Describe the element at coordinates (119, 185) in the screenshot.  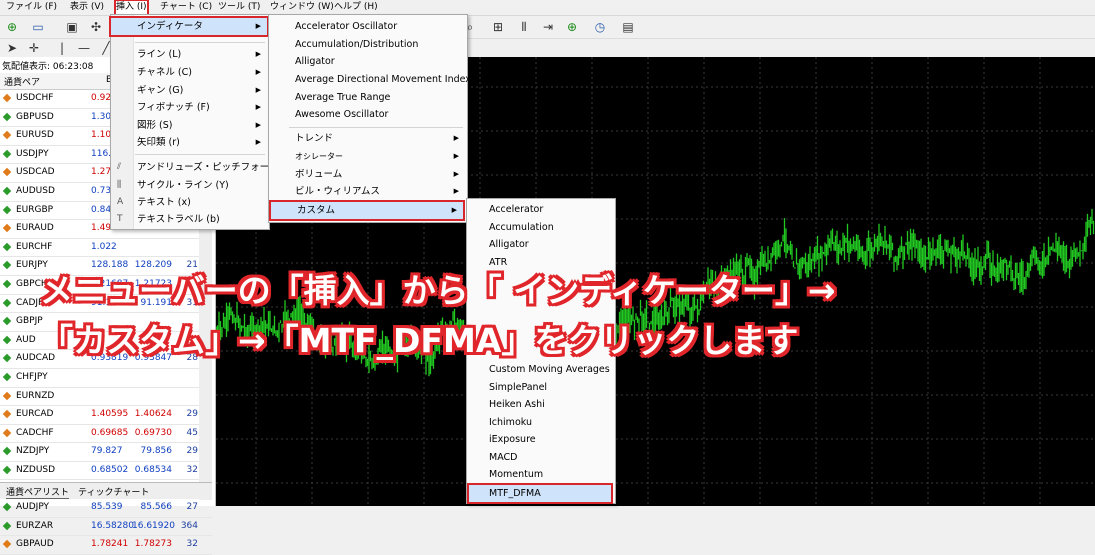
I see `cycle-lines-icon: ⫼` at that location.